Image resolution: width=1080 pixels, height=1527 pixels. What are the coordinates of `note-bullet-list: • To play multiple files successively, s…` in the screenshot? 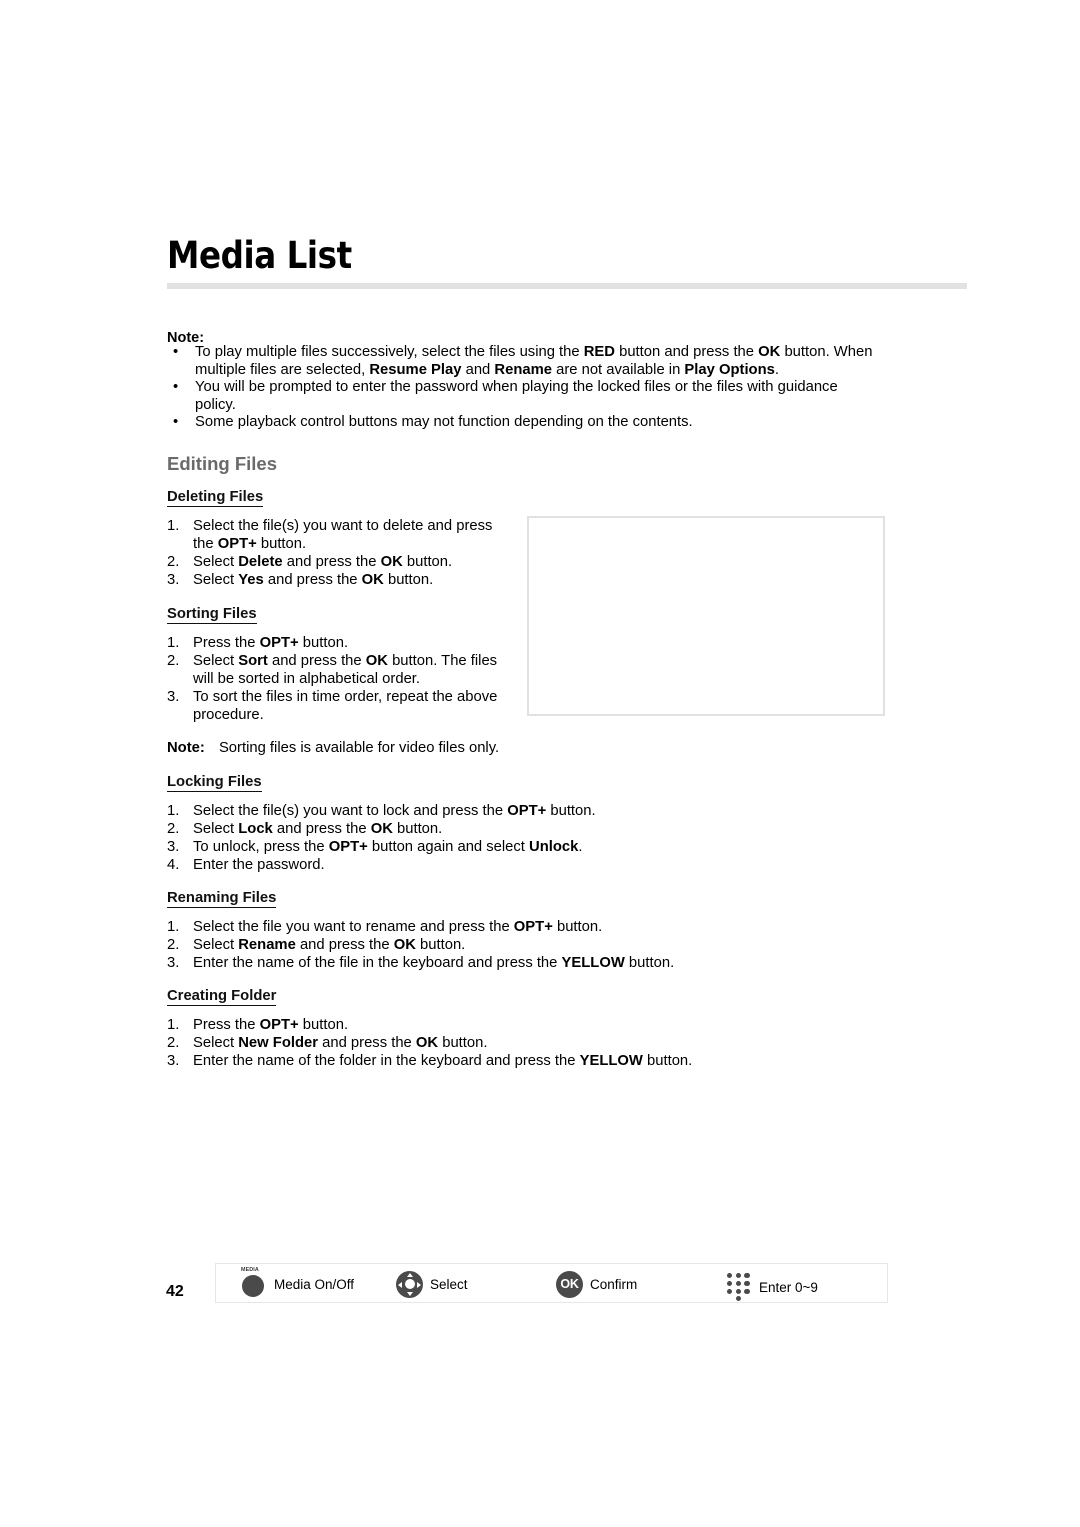 It's located at (522, 388).